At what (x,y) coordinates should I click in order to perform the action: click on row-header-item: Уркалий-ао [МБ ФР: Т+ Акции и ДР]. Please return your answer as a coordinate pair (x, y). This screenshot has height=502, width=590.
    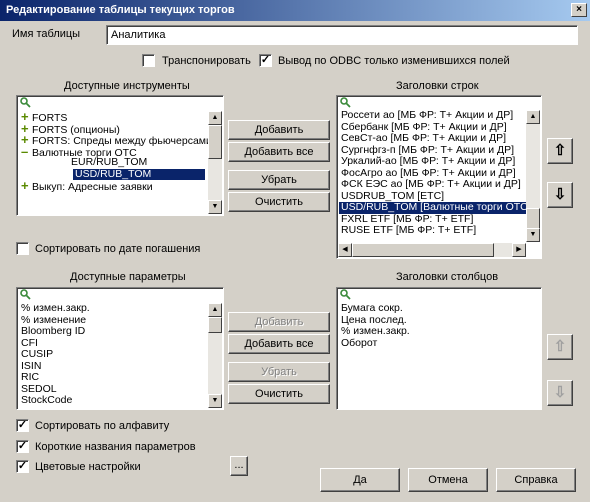
    Looking at the image, I should click on (432, 161).